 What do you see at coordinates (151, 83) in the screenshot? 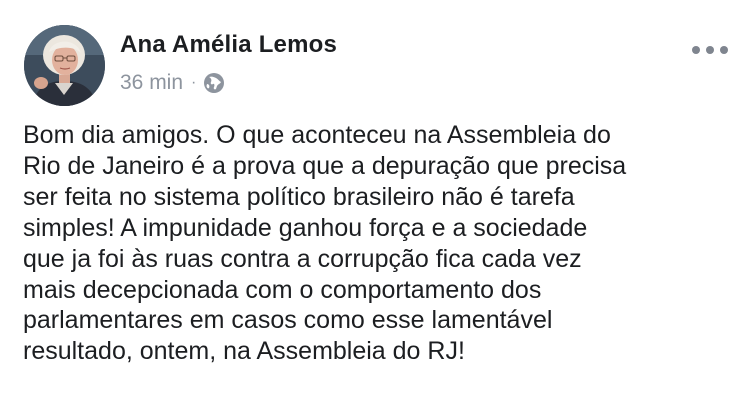
I see `post-timestamp: 36 min` at bounding box center [151, 83].